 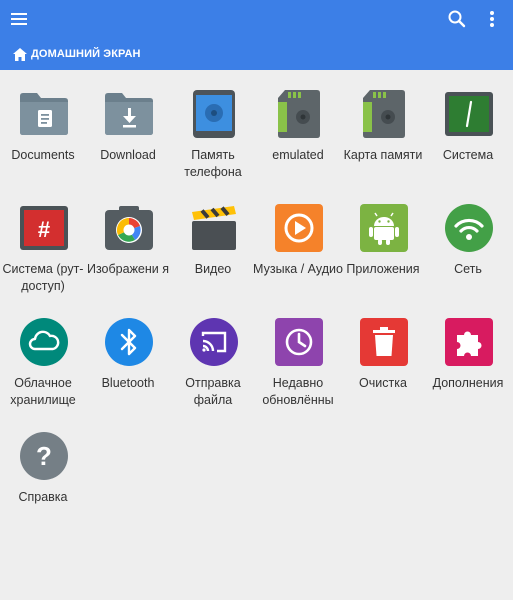 I want to click on item-apps: Приложения, so click(x=383, y=241).